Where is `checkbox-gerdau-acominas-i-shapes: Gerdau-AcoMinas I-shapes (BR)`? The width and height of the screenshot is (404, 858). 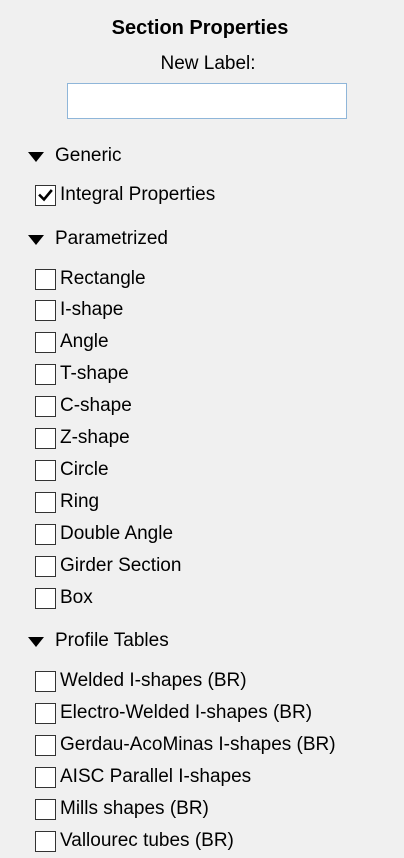
checkbox-gerdau-acominas-i-shapes: Gerdau-AcoMinas I-shapes (BR) is located at coordinates (185, 745).